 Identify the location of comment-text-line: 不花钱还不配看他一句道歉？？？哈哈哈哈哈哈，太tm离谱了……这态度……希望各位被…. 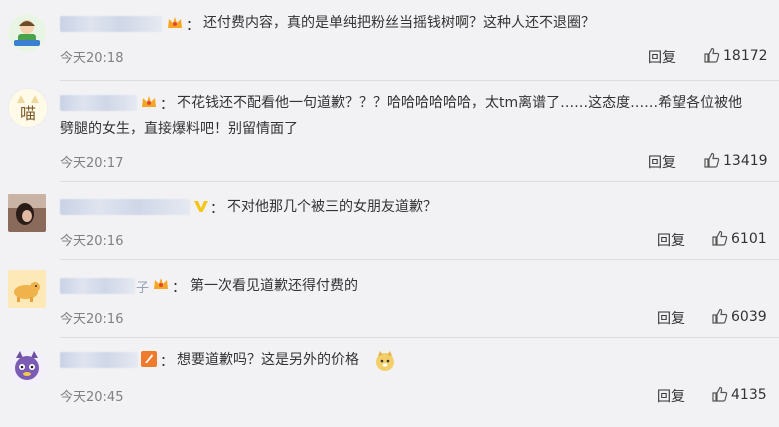
(460, 103).